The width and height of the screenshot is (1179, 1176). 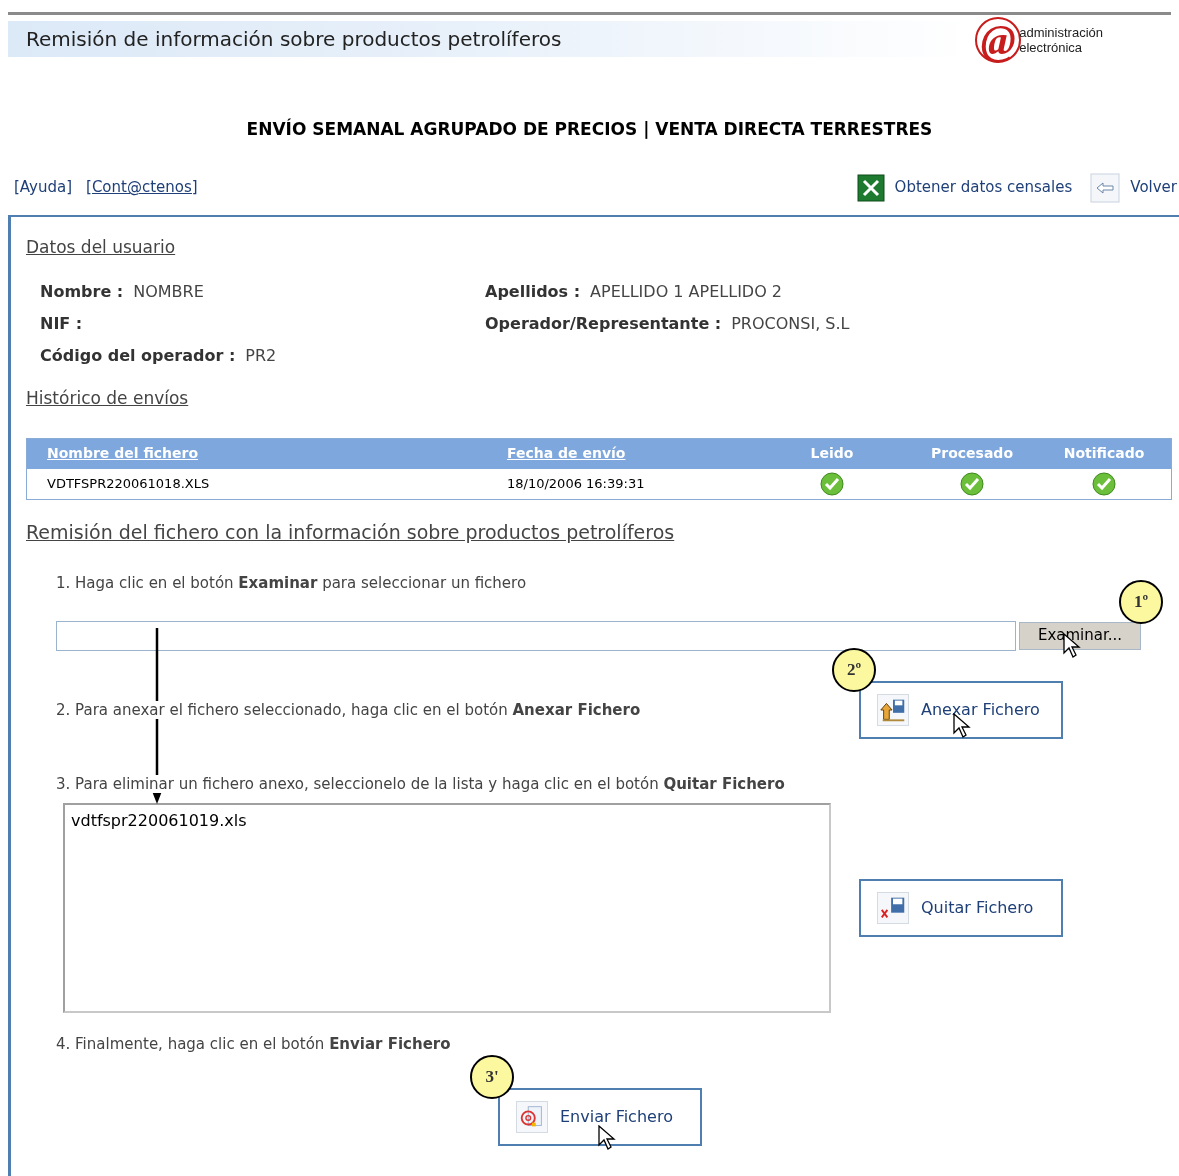 What do you see at coordinates (142, 187) in the screenshot?
I see `help-link: [Cont@ctenos]` at bounding box center [142, 187].